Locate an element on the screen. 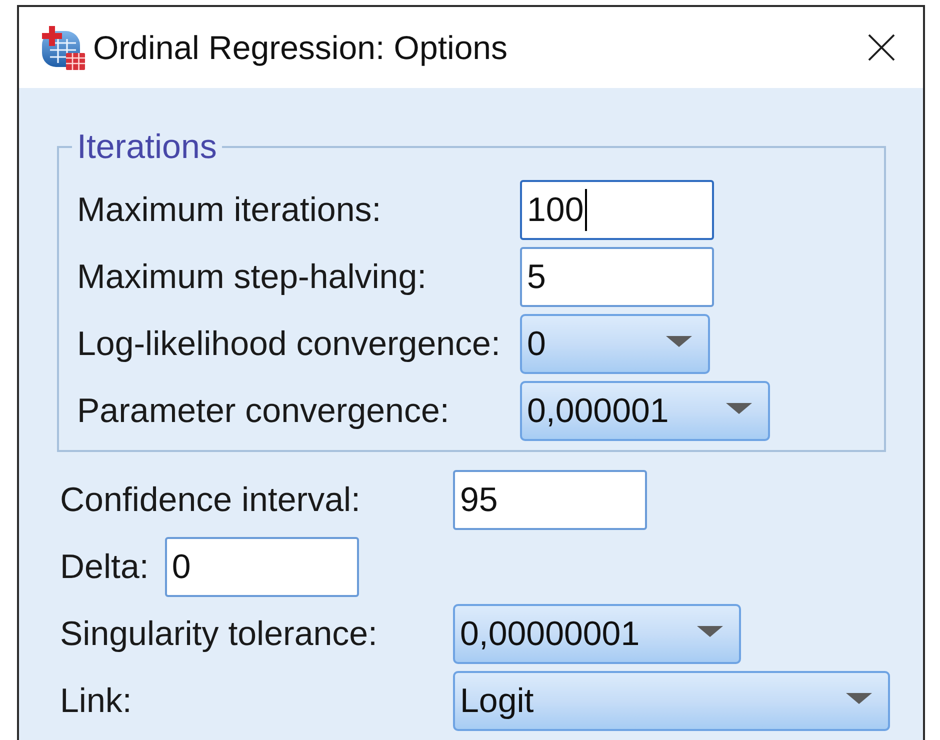  dropdown: 0,00000001 is located at coordinates (597, 634).